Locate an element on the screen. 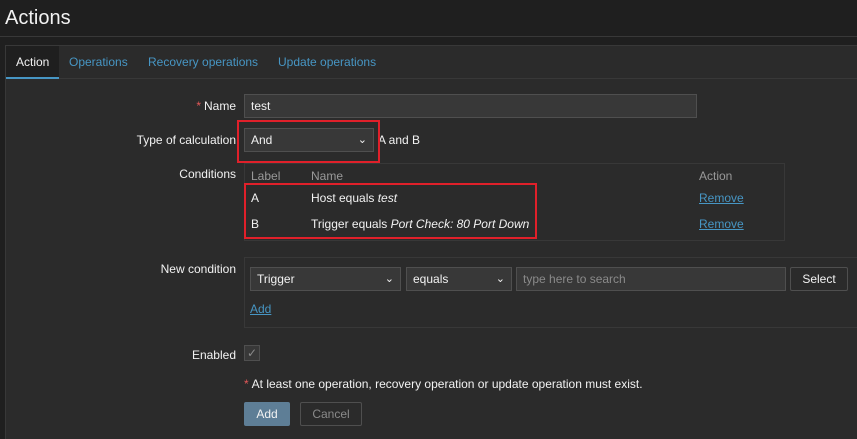  calculation-formula: A and B is located at coordinates (399, 140).